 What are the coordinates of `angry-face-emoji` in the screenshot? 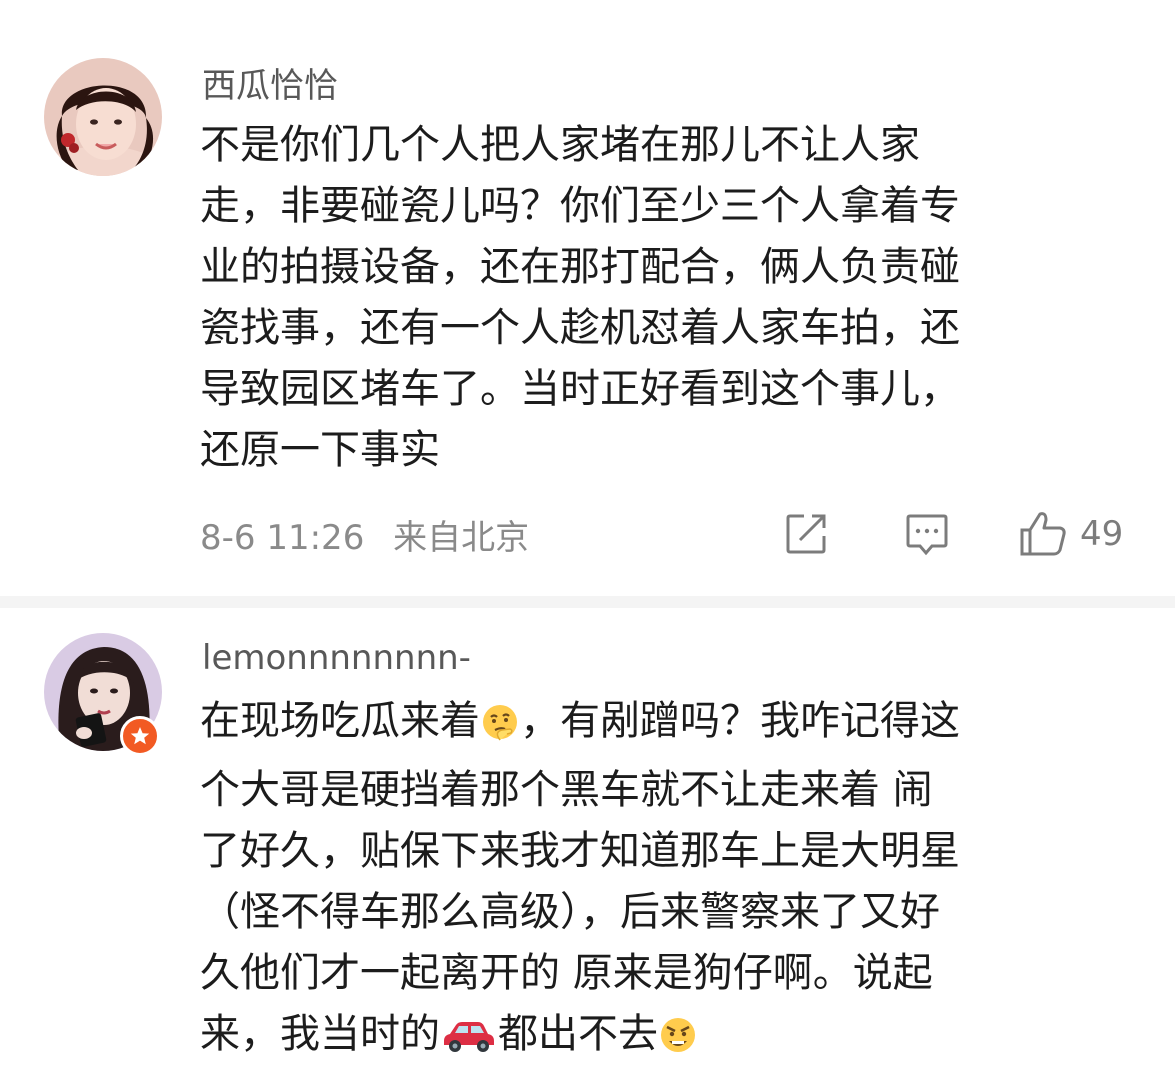 It's located at (678, 1042).